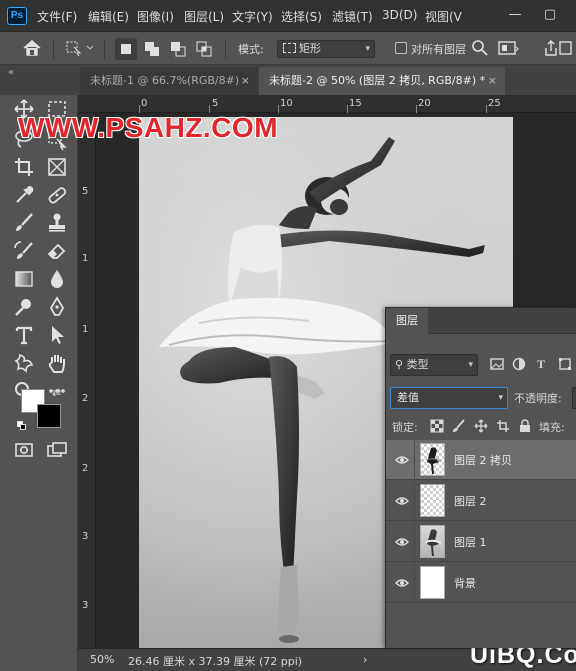 Image resolution: width=576 pixels, height=671 pixels. Describe the element at coordinates (480, 48) in the screenshot. I see `search-icon` at that location.